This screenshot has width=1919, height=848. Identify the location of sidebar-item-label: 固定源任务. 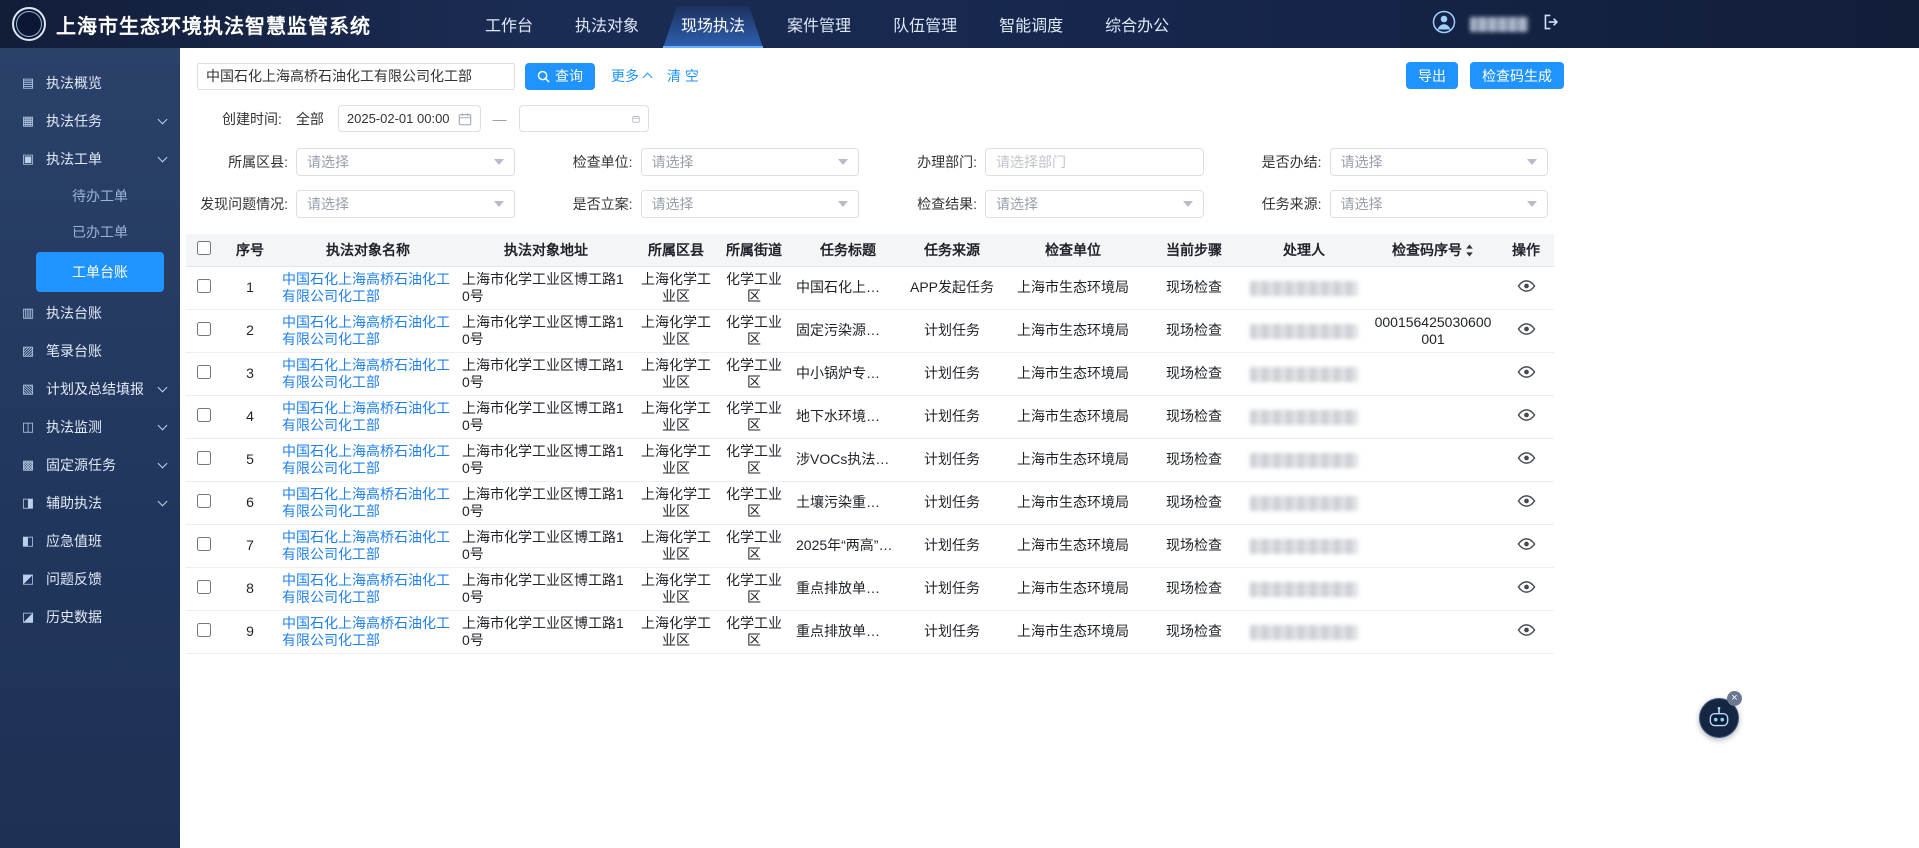
(81, 465).